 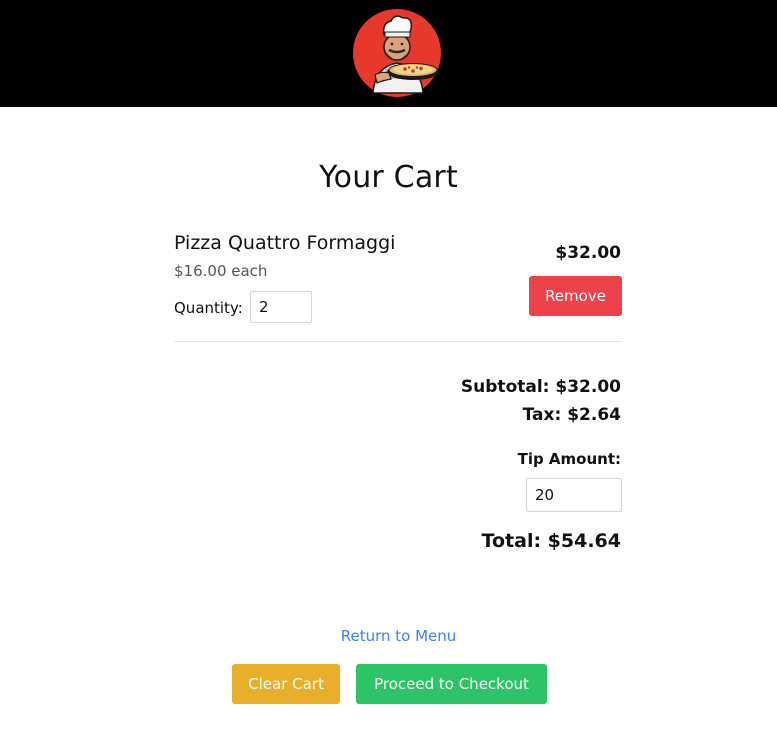 What do you see at coordinates (286, 684) in the screenshot?
I see `clear-cart-button: Clear Cart` at bounding box center [286, 684].